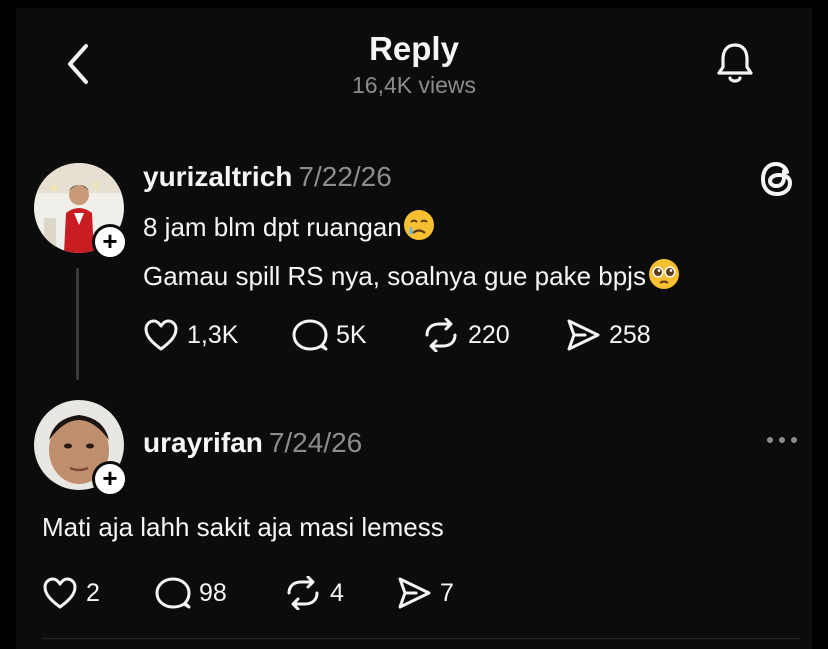 Image resolution: width=828 pixels, height=649 pixels. I want to click on post-text: Mati aja lahh sakit aja masi lemess, so click(243, 527).